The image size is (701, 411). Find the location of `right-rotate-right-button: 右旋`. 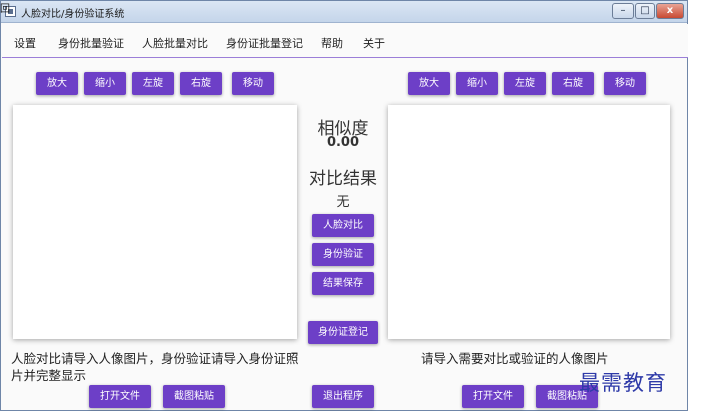

right-rotate-right-button: 右旋 is located at coordinates (573, 83).